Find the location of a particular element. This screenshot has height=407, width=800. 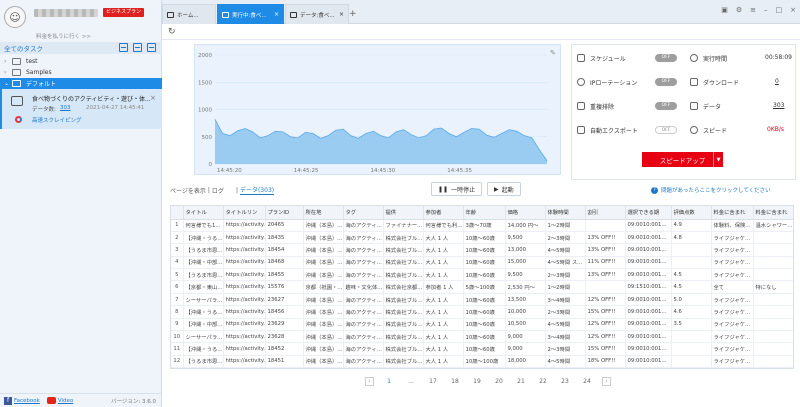

auto-export-toggle: OFF is located at coordinates (666, 130).